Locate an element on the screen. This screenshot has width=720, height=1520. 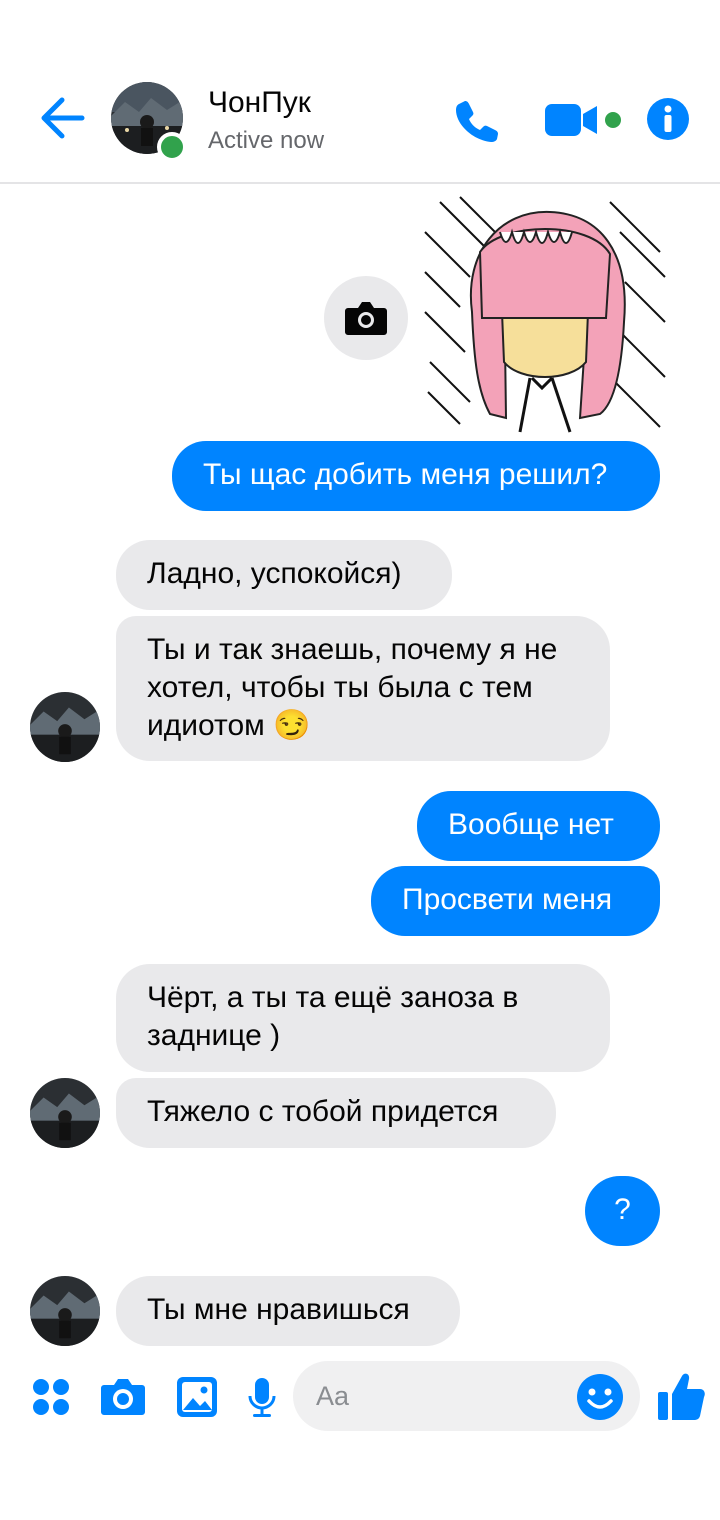
back-arrow-icon is located at coordinates (62, 118).